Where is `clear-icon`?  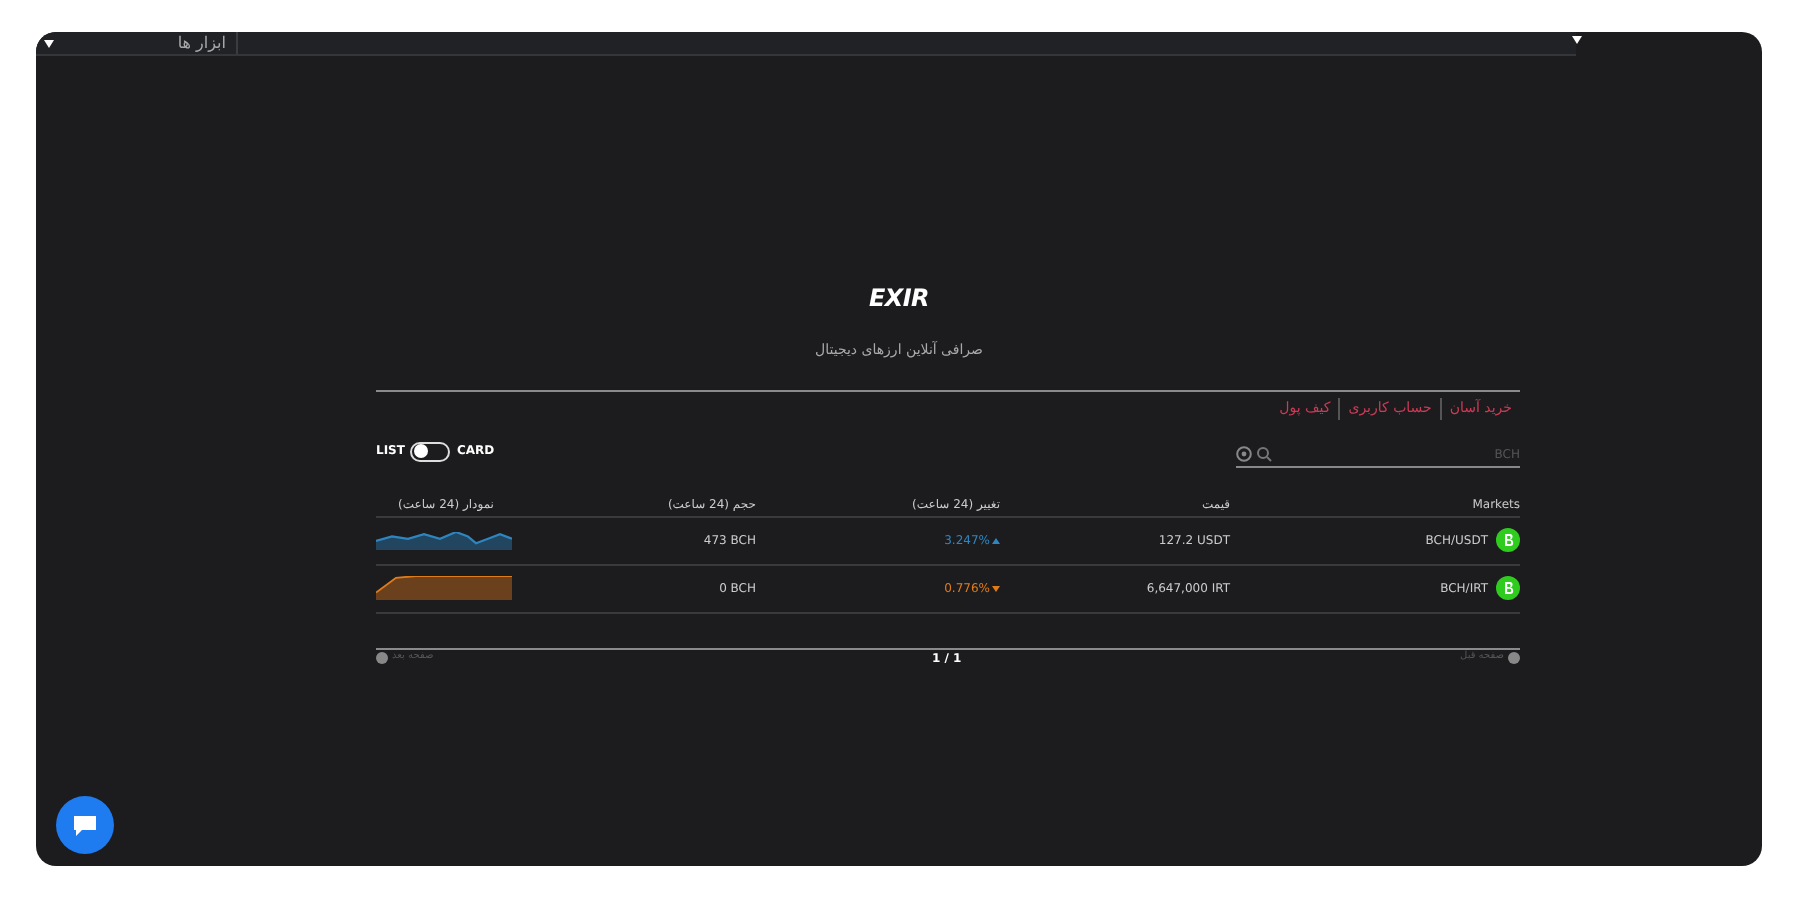
clear-icon is located at coordinates (1244, 454).